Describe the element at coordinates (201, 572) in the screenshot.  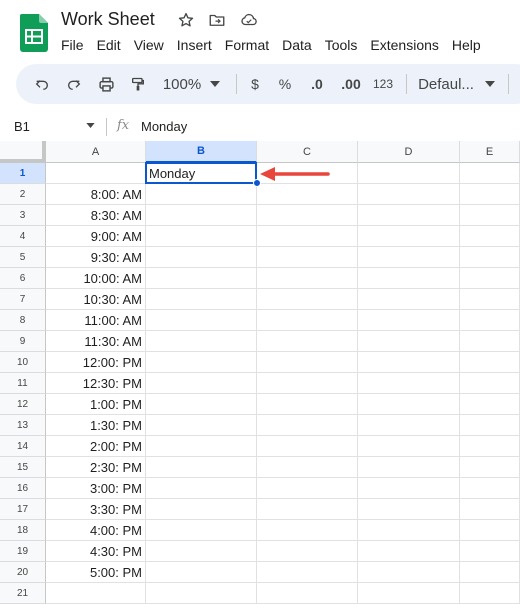
I see `cell-b20` at that location.